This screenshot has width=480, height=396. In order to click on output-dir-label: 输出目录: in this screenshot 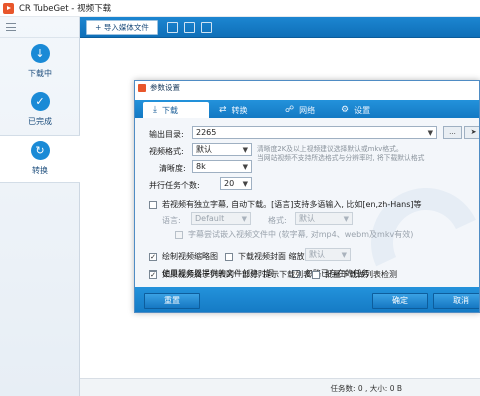, I will do `click(166, 134)`.